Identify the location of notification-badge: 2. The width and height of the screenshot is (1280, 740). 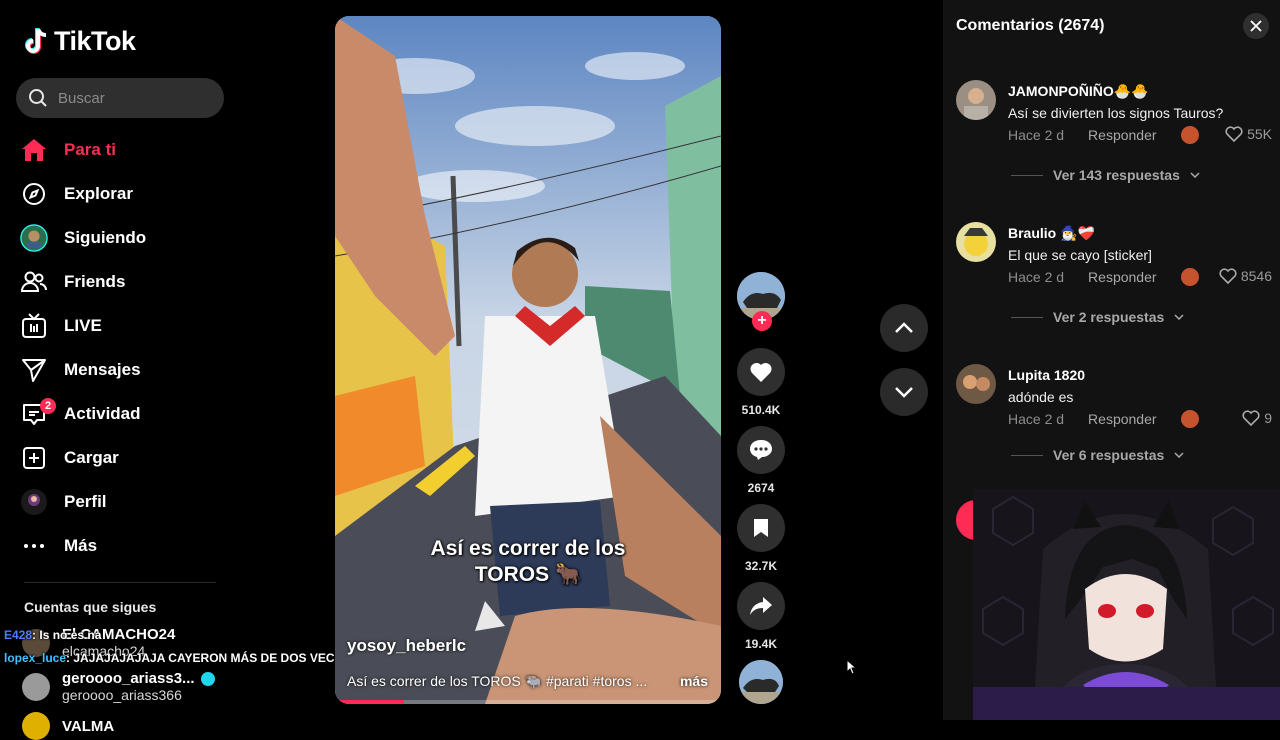
(48, 406).